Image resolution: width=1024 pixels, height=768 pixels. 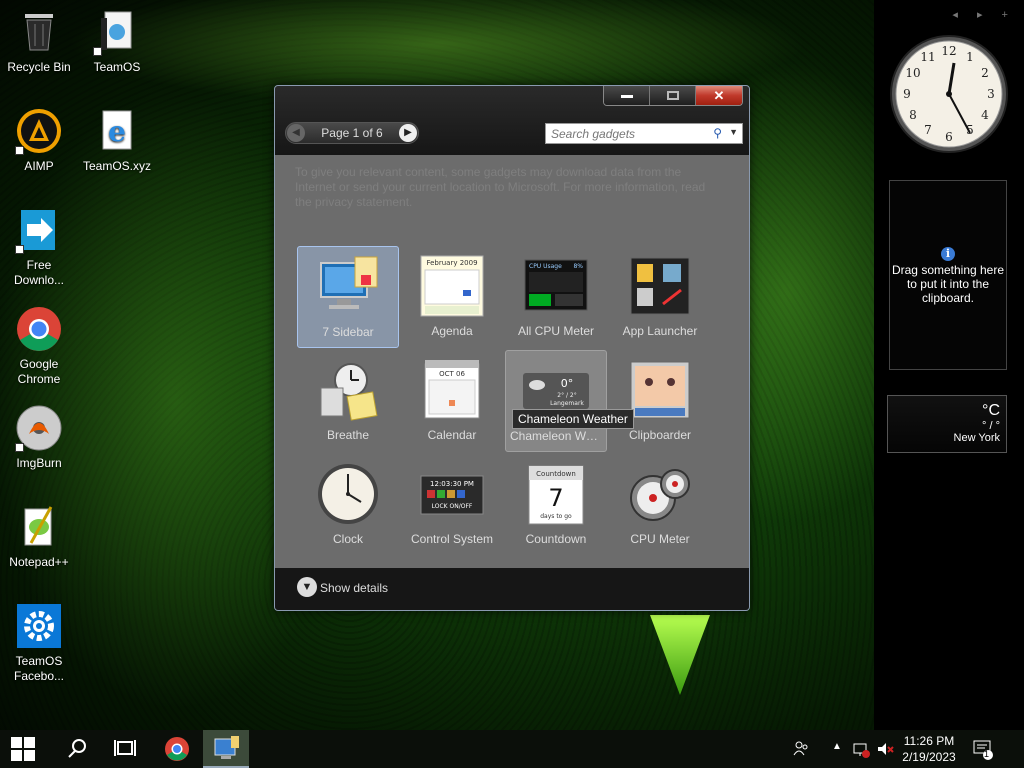 I want to click on desktop-icon-aimp: AIMP, so click(x=39, y=140).